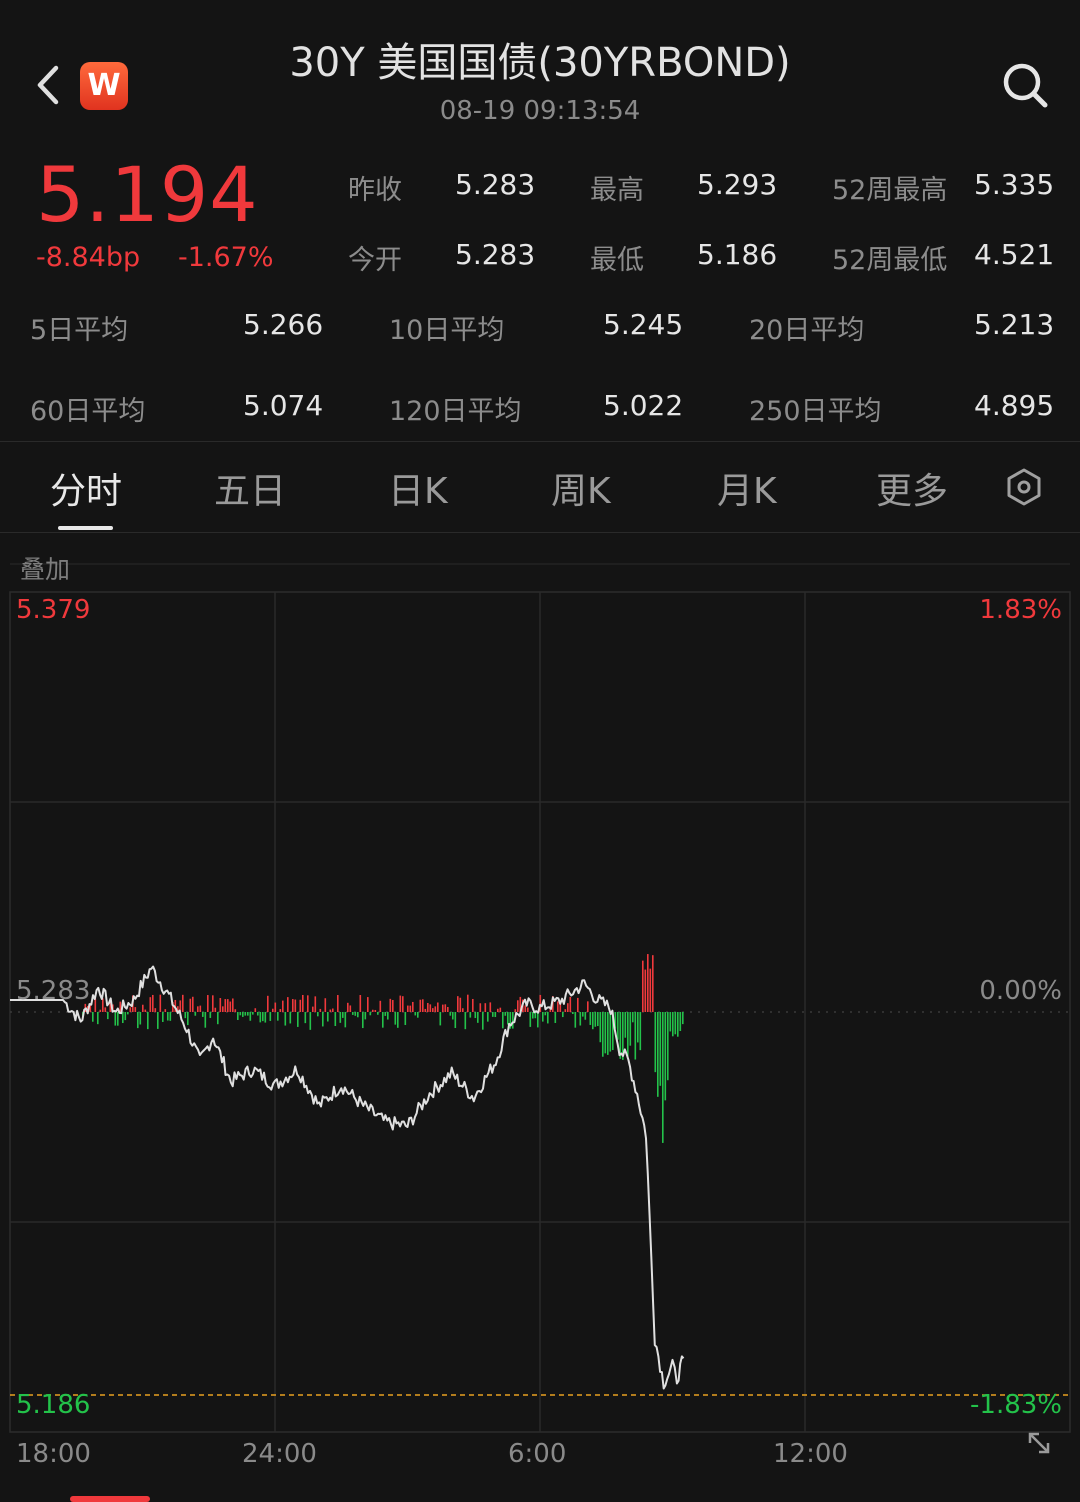  Describe the element at coordinates (537, 1454) in the screenshot. I see `x-axis-label: 6:00` at that location.